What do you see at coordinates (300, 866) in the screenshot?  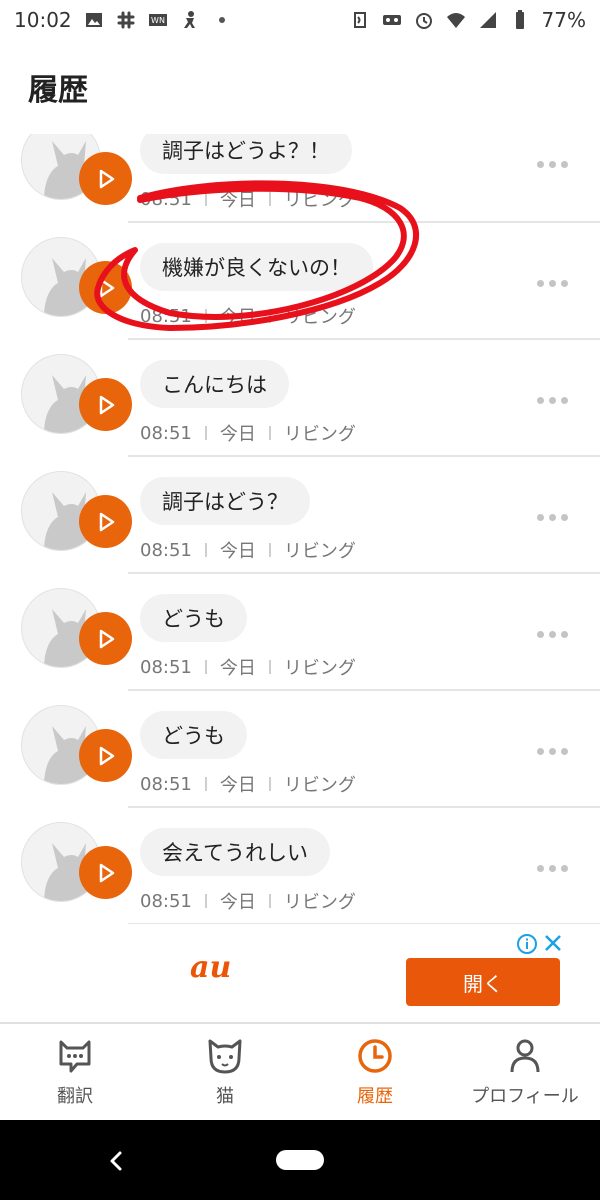 I see `history-row: 会えてうれしい 08:51 今日 リビング` at bounding box center [300, 866].